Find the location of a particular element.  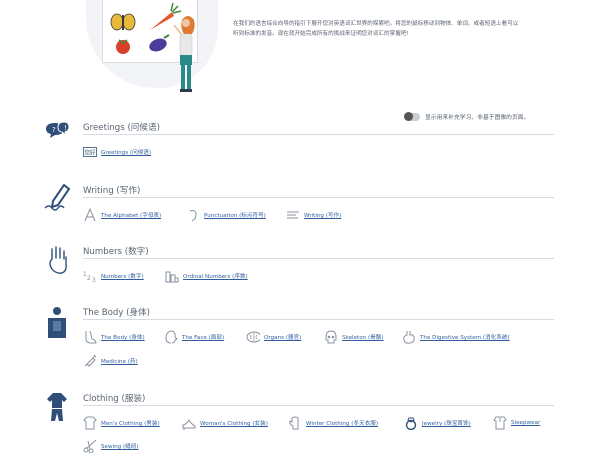

item-label: Skeleton (骨骼) is located at coordinates (363, 338).